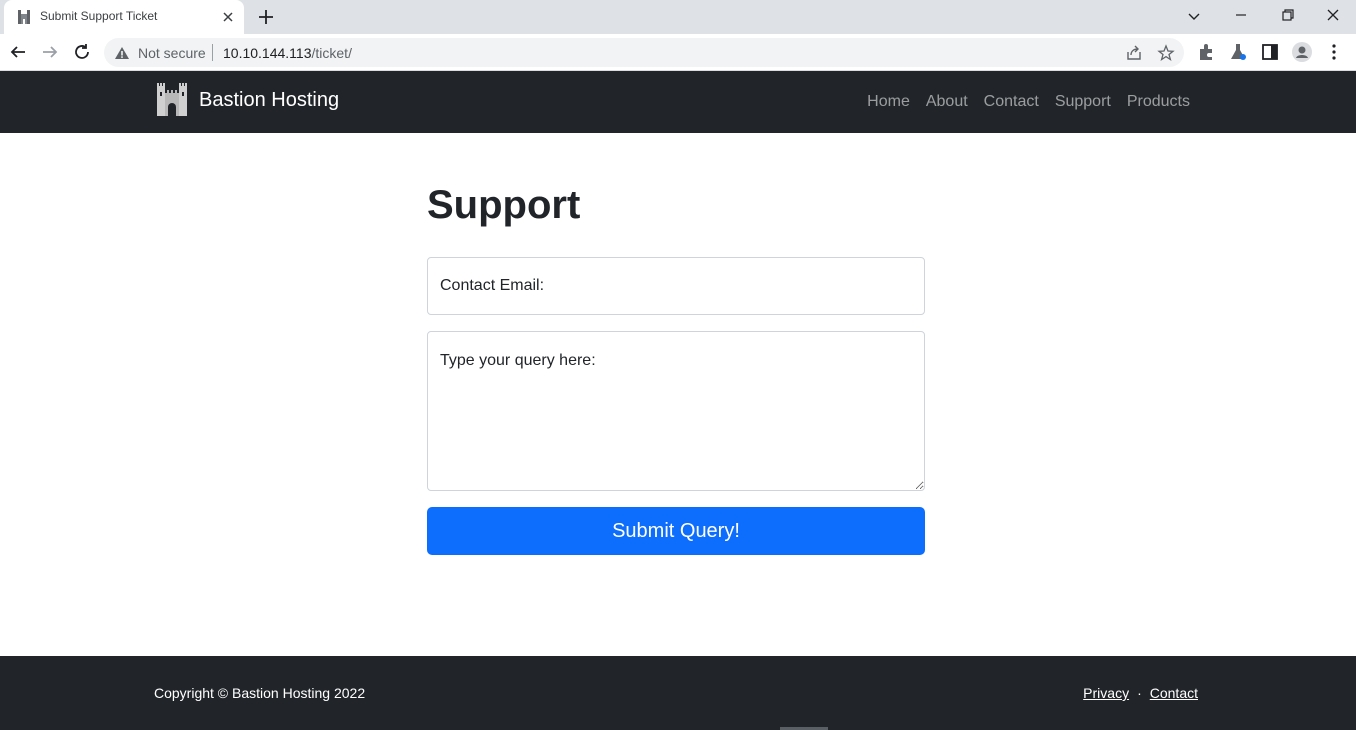 This screenshot has height=730, width=1356. Describe the element at coordinates (1106, 693) in the screenshot. I see `footer-privacy-link: Privacy` at that location.